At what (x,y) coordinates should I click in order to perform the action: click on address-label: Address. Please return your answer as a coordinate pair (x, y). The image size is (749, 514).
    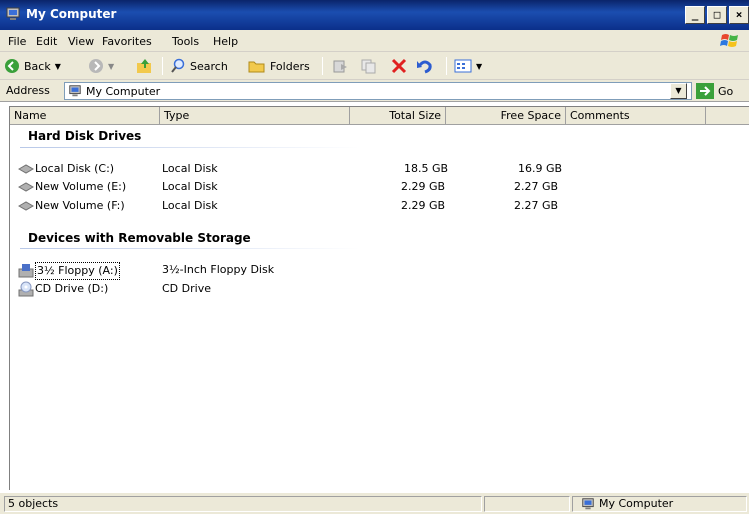
    Looking at the image, I should click on (28, 90).